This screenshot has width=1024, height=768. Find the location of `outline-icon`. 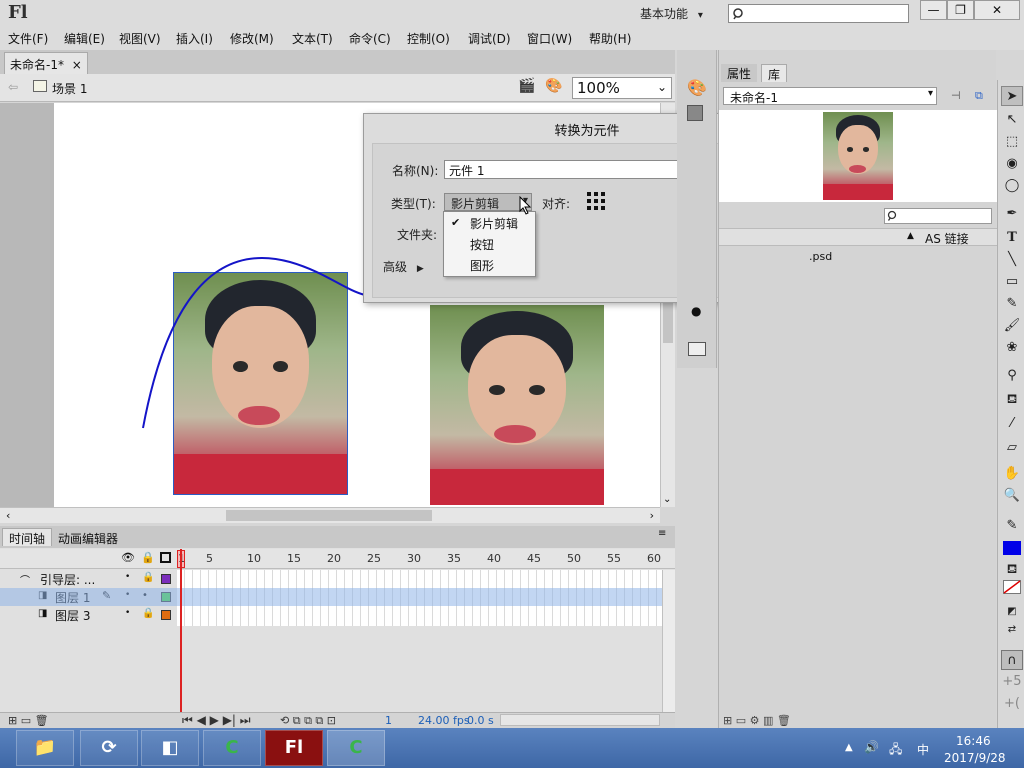

outline-icon is located at coordinates (165, 557).